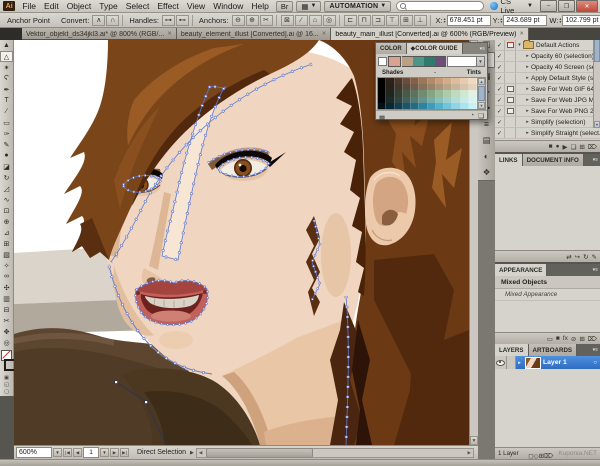 The image size is (600, 466). Describe the element at coordinates (573, 339) in the screenshot. I see `clear-appearance-icon: ⊘` at that location.